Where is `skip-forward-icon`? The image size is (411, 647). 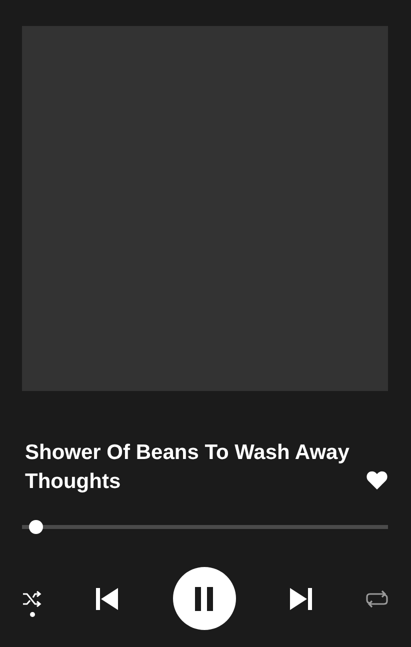
skip-forward-icon is located at coordinates (300, 598).